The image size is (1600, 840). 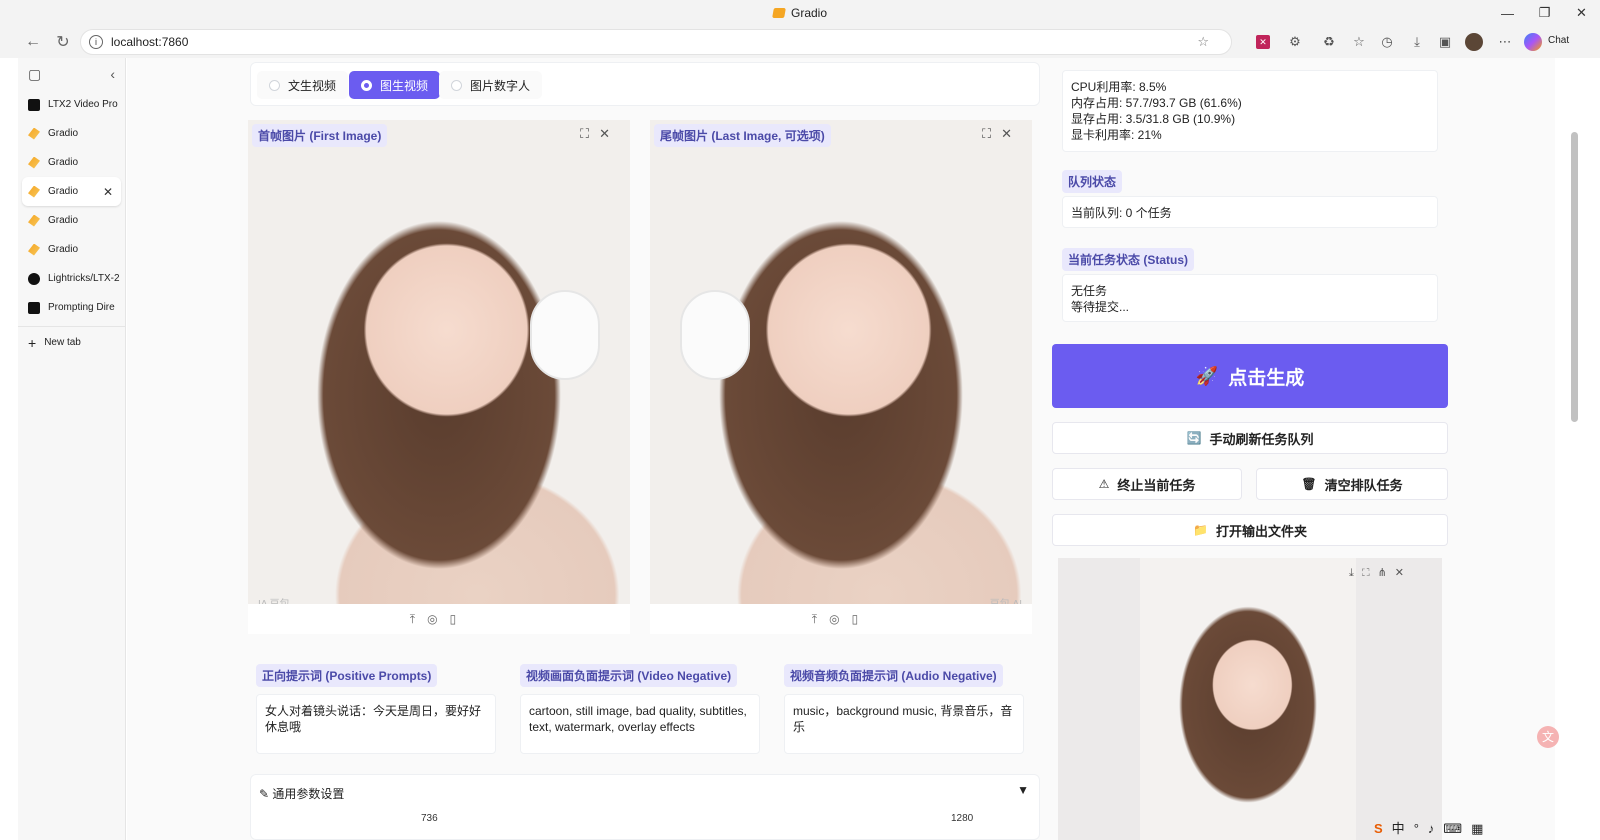 What do you see at coordinates (565, 335) in the screenshot?
I see `headphone-graphic` at bounding box center [565, 335].